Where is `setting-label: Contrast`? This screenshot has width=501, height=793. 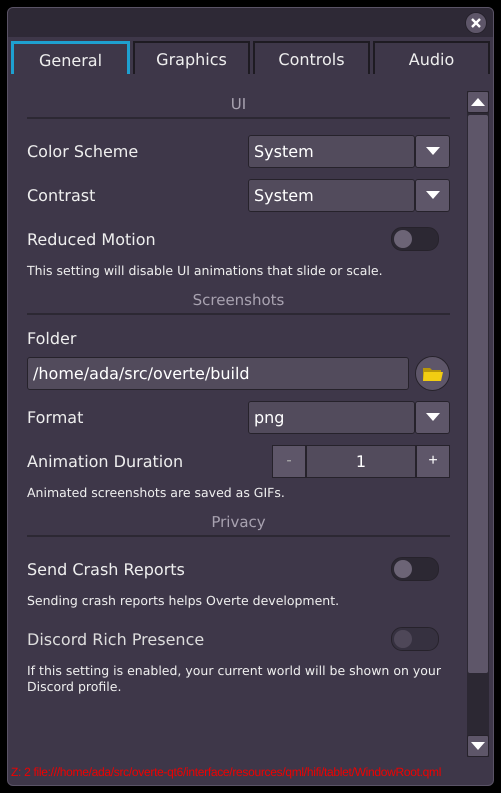 setting-label: Contrast is located at coordinates (61, 195).